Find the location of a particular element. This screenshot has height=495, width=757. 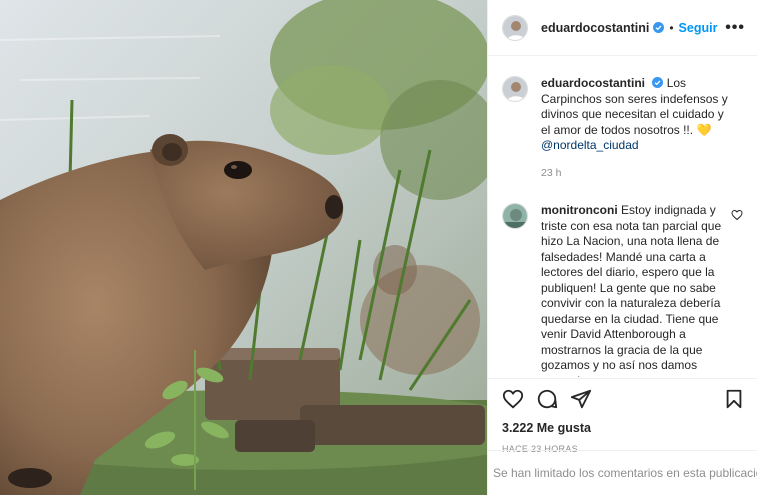

commenter-avatar is located at coordinates (515, 216).